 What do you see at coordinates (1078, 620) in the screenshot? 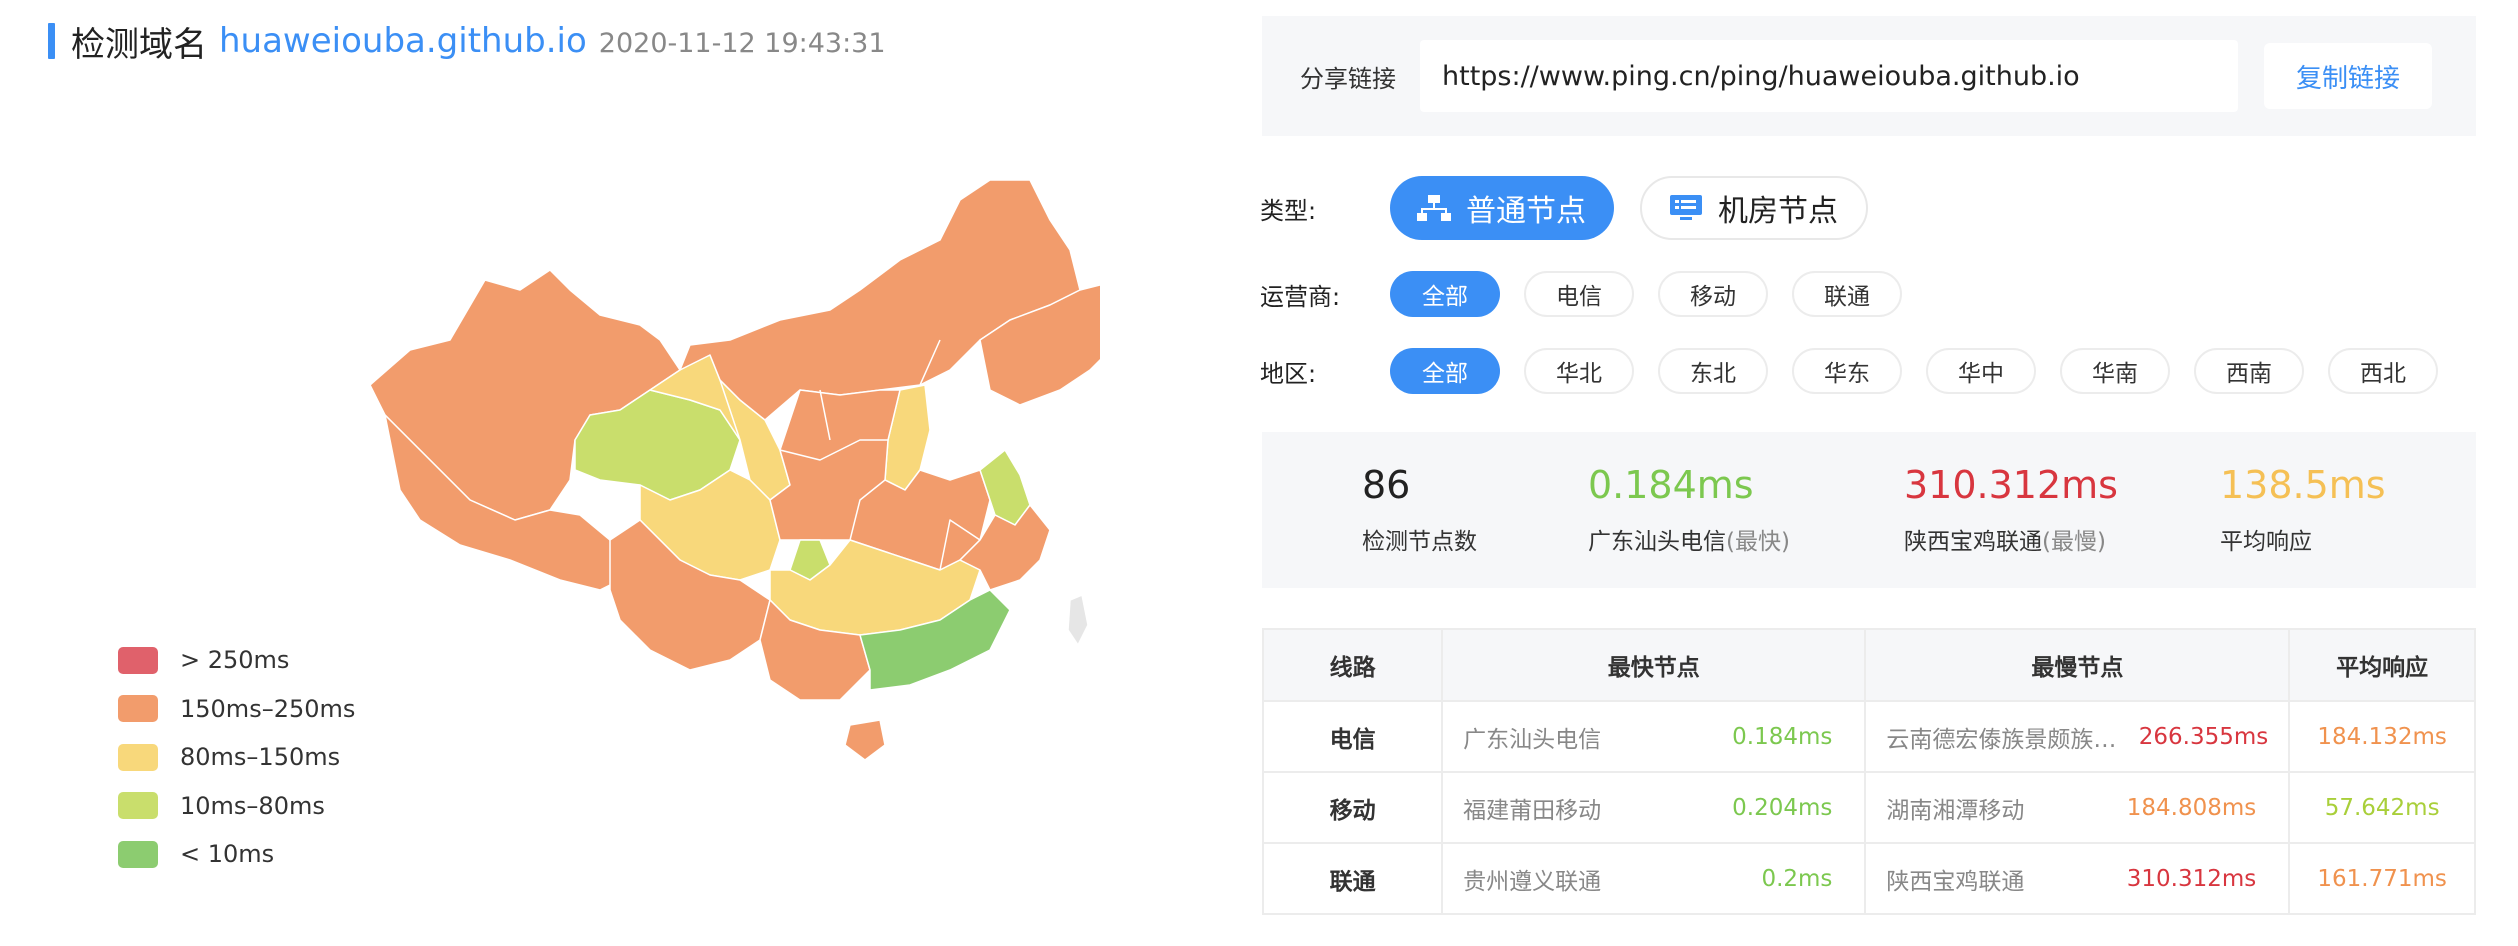
I see `region-taiwan` at bounding box center [1078, 620].